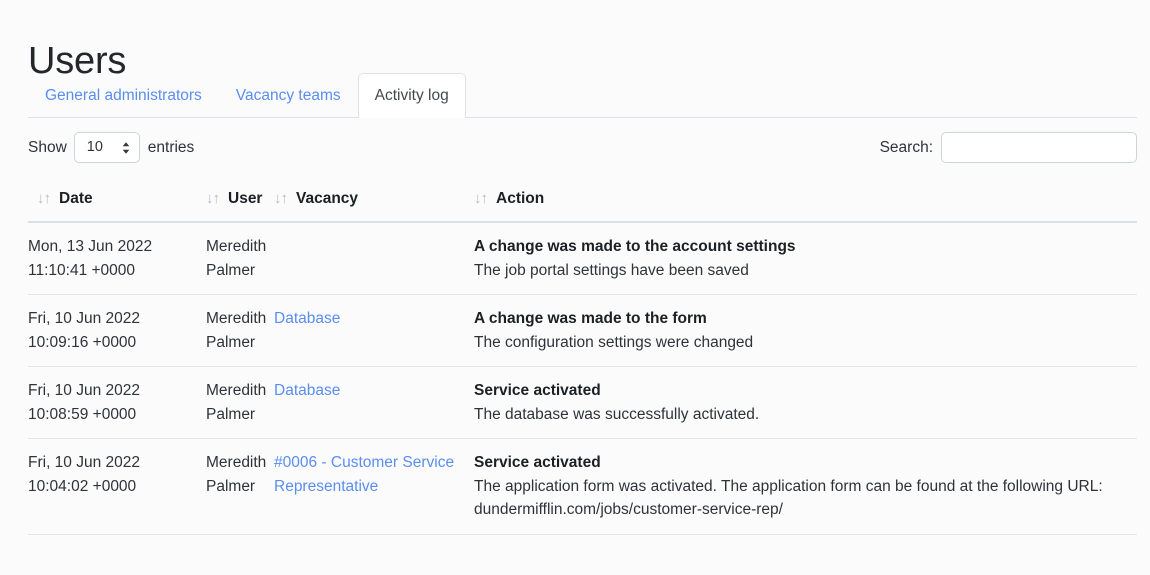 This screenshot has height=575, width=1150. Describe the element at coordinates (117, 402) in the screenshot. I see `cell-date: Fri, 10 Jun 2022 10:08:59 +0000` at that location.